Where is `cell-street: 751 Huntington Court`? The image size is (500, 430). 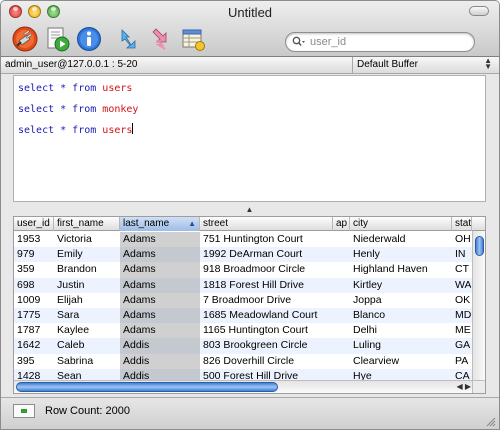 cell-street: 751 Huntington Court is located at coordinates (253, 239).